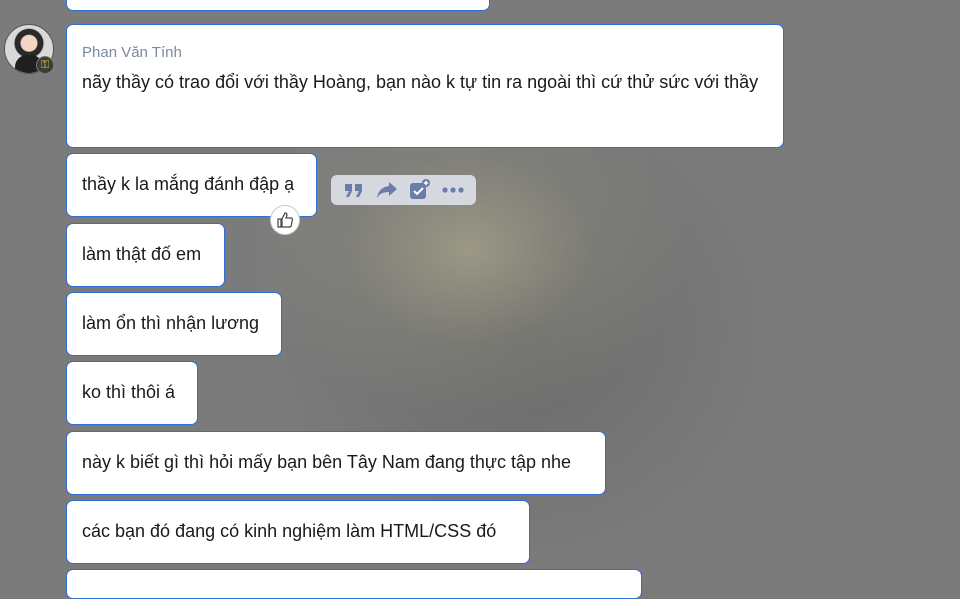 The image size is (960, 599). What do you see at coordinates (129, 392) in the screenshot?
I see `message-text: ko thì thôi á` at bounding box center [129, 392].